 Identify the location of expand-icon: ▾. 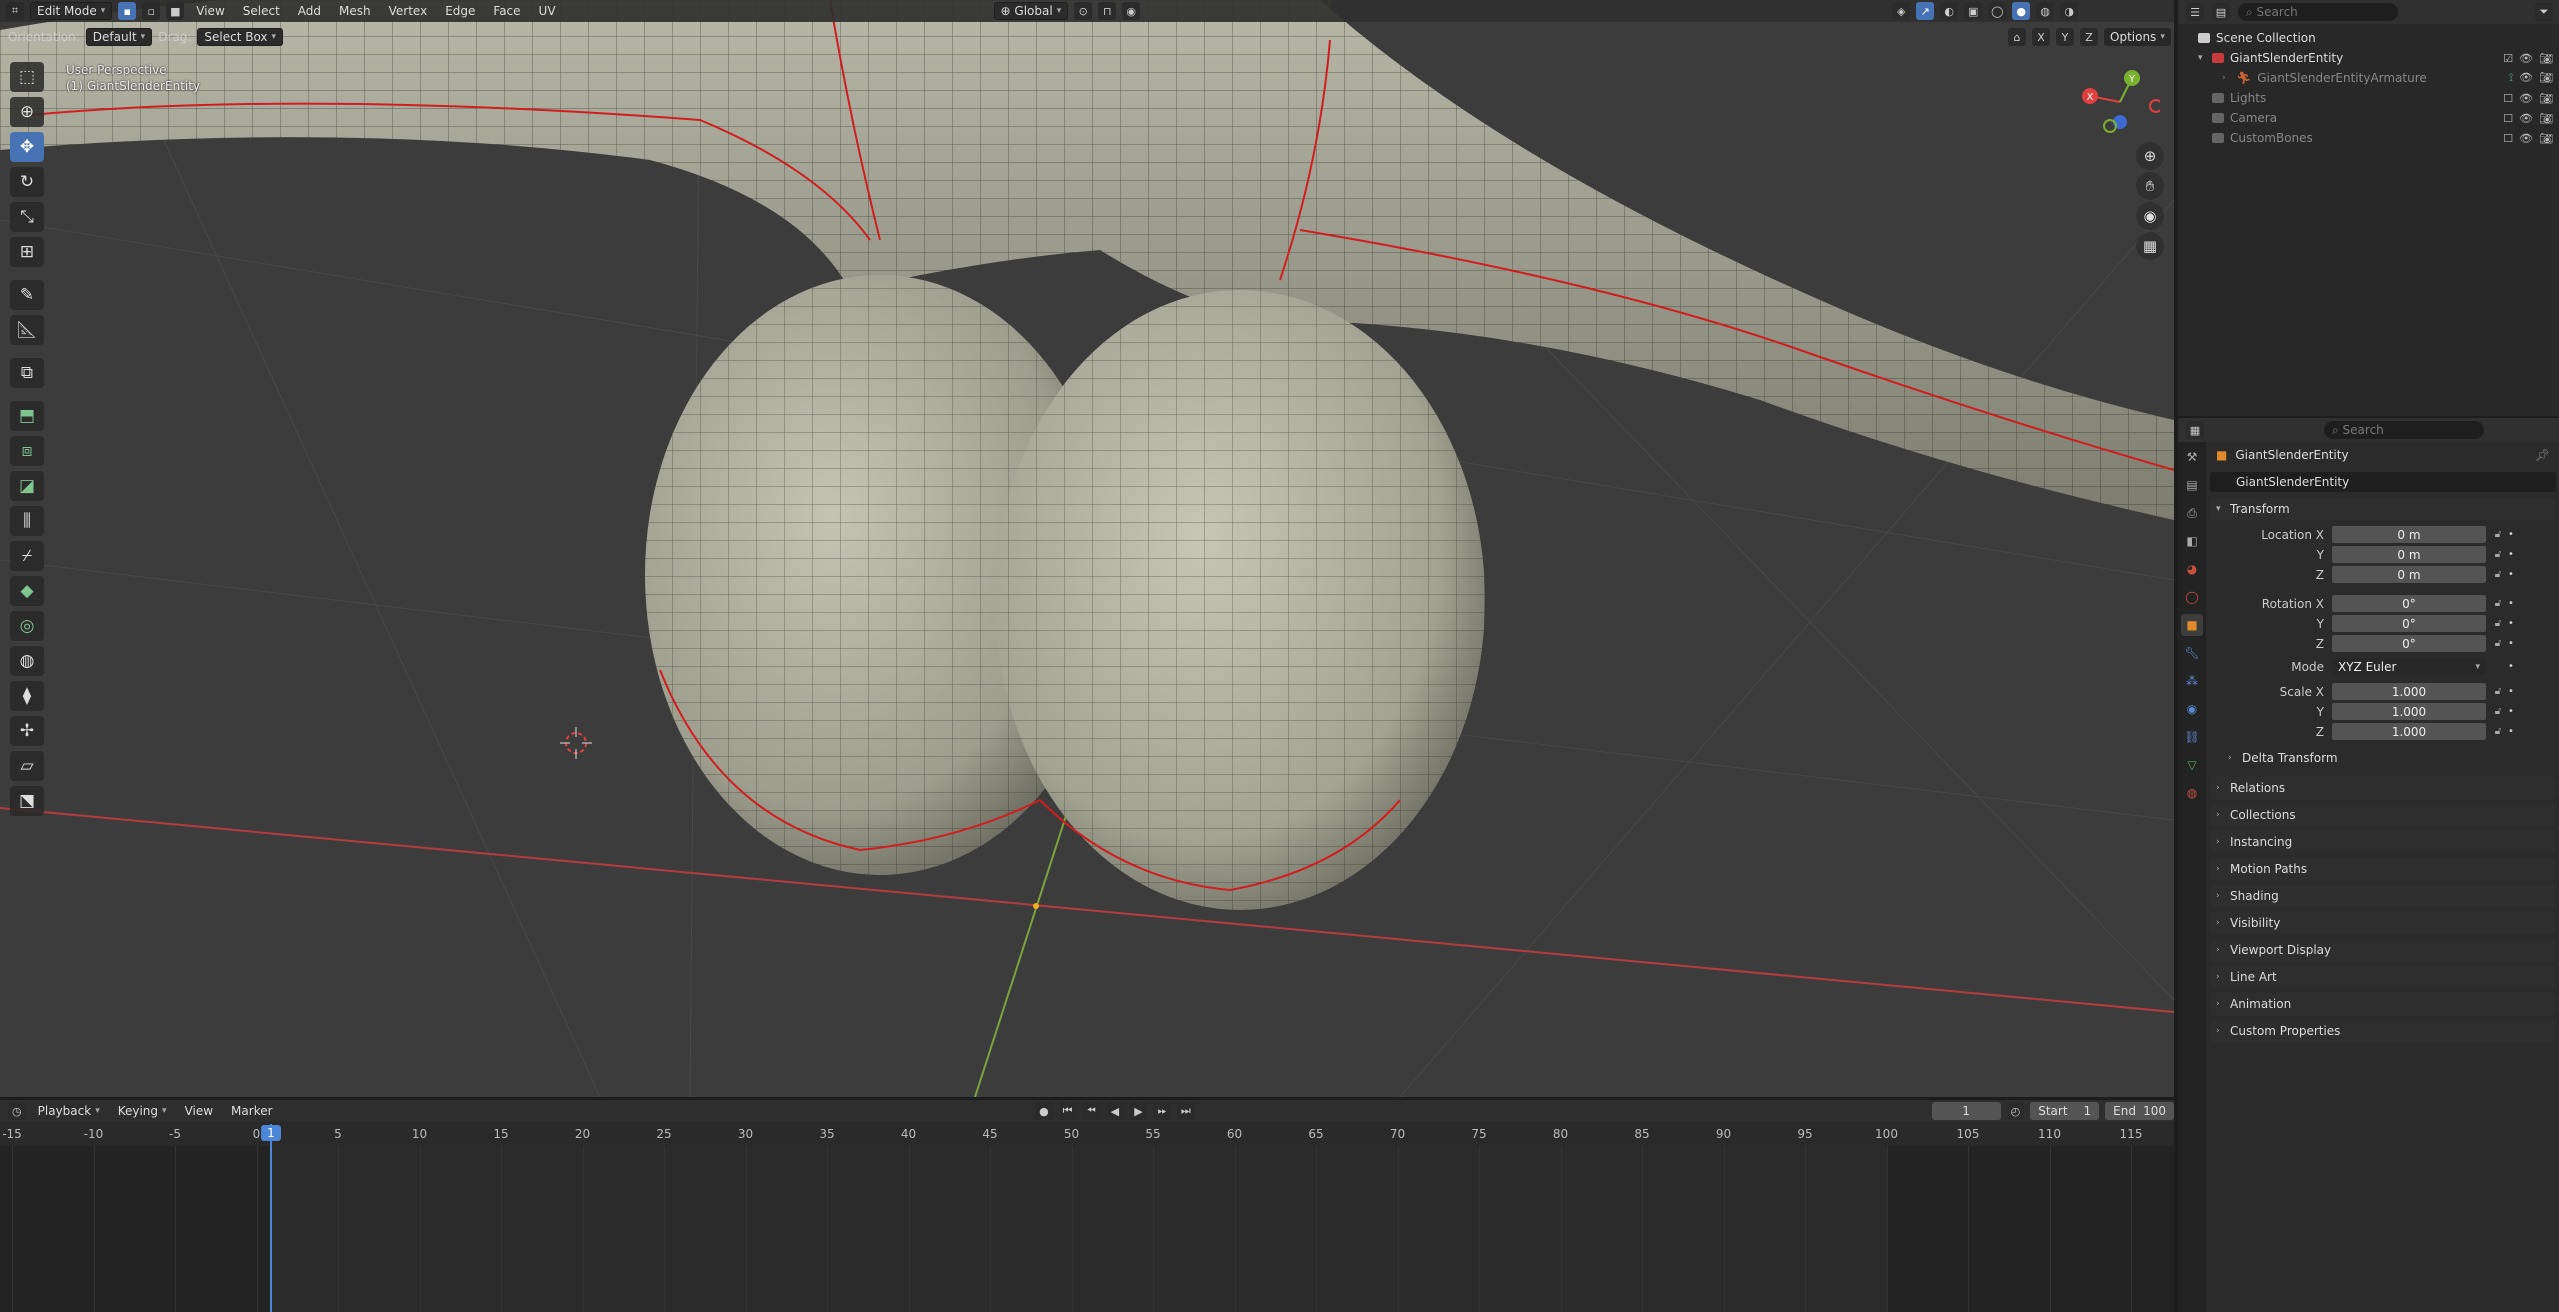
(2205, 58).